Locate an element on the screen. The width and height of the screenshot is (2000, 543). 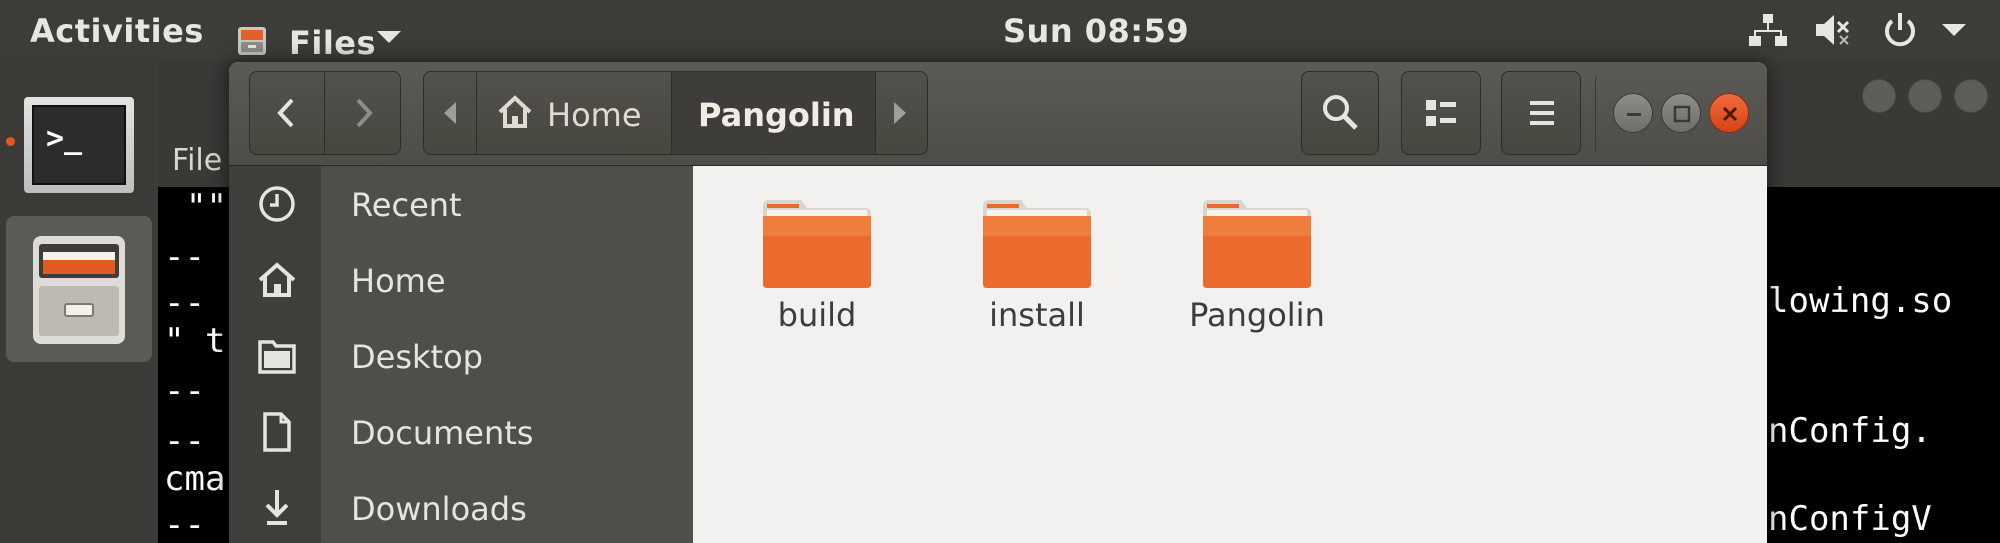
search-icon is located at coordinates (1340, 112).